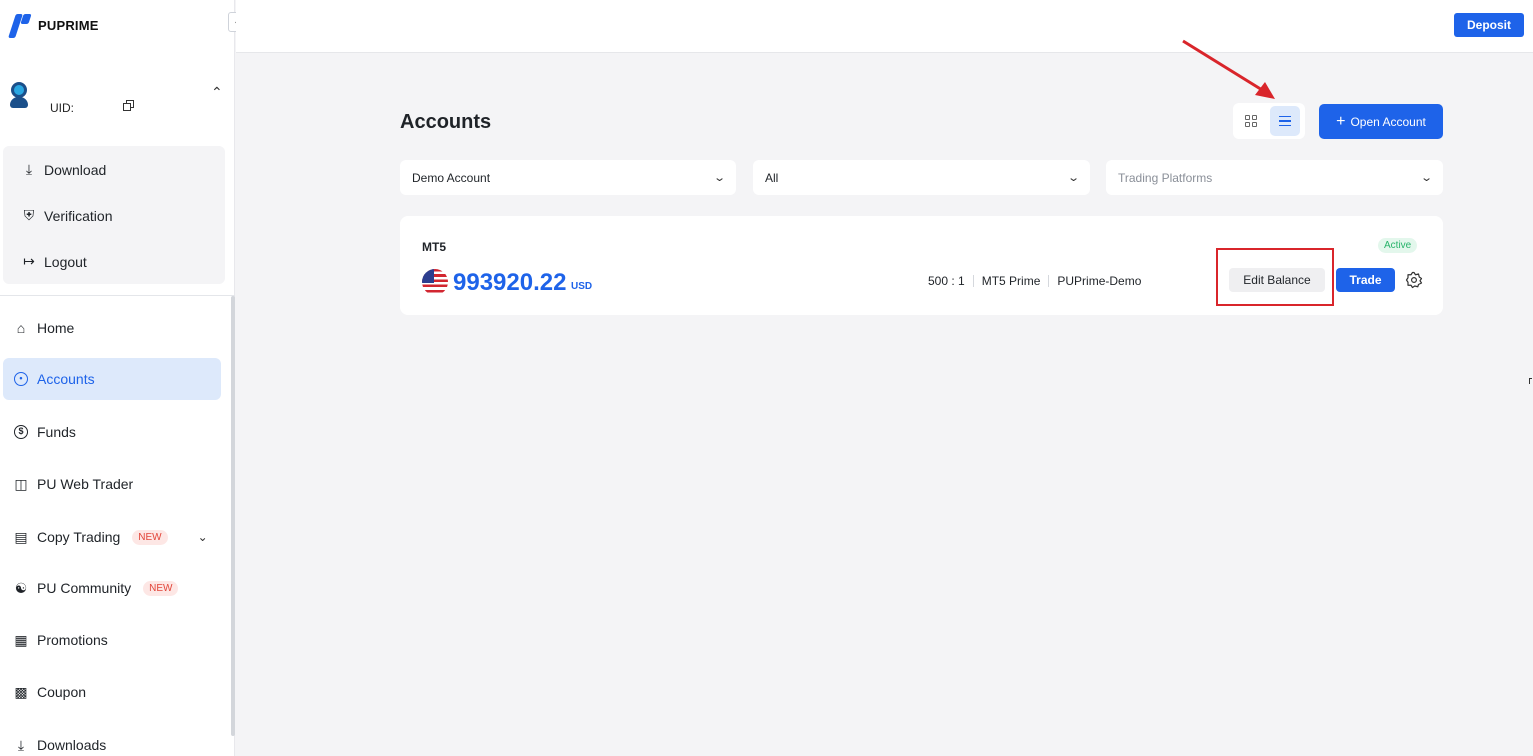  I want to click on avatar, so click(19, 95).